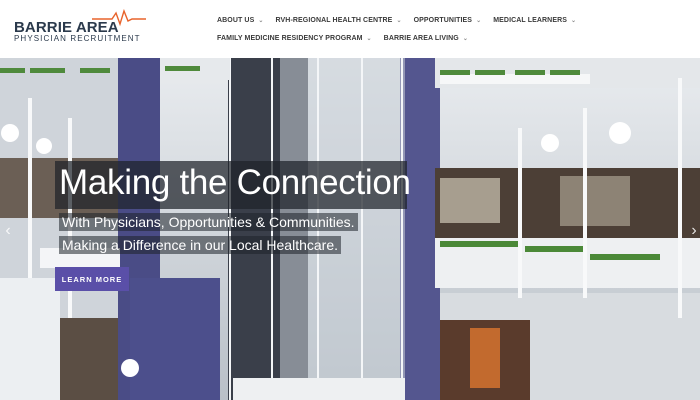 The image size is (700, 400). Describe the element at coordinates (92, 279) in the screenshot. I see `learn-more-button: LEARN MORE` at that location.